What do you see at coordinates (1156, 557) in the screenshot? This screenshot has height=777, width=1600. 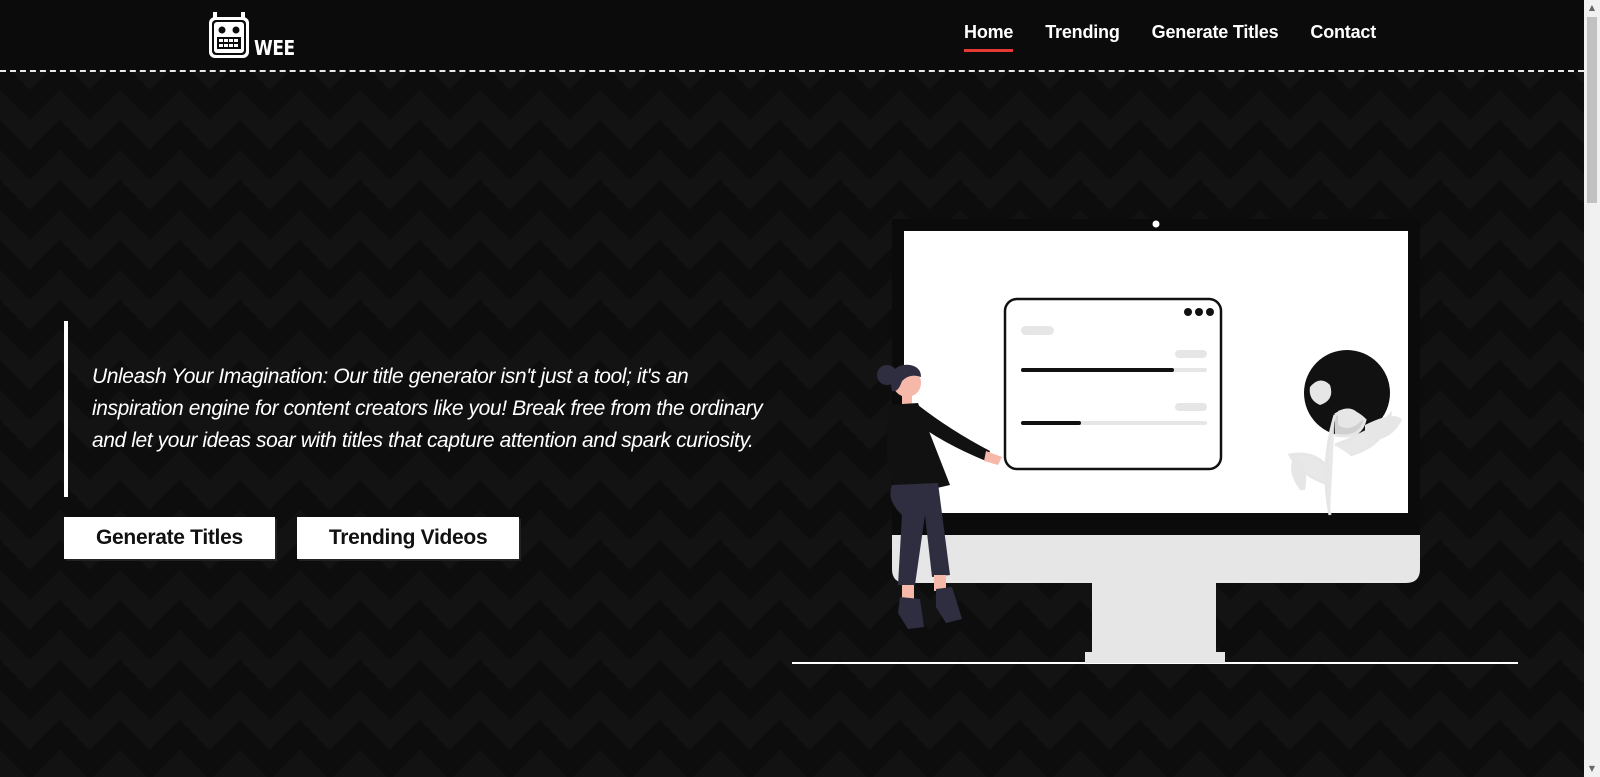 I see `monitor-chin` at bounding box center [1156, 557].